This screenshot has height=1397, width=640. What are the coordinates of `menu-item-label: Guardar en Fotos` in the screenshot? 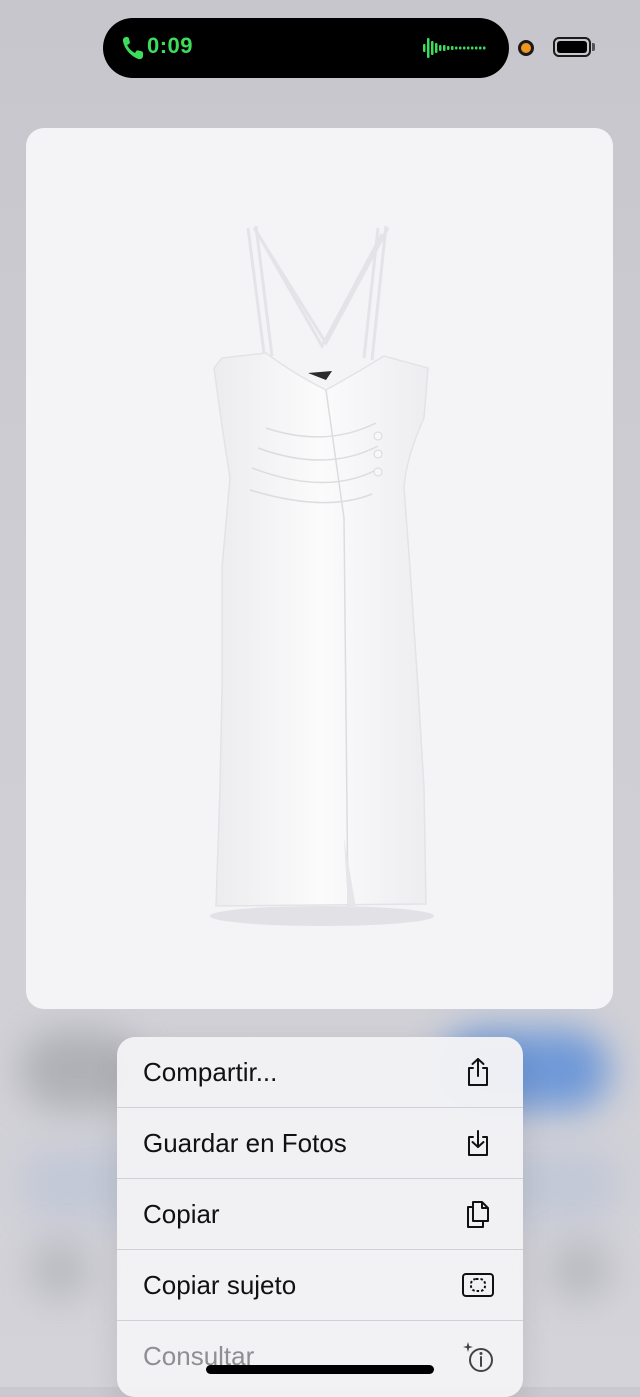 It's located at (245, 1143).